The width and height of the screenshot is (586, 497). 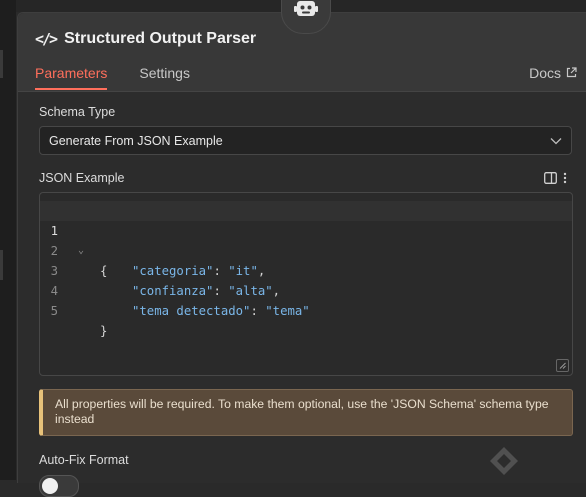 I want to click on code-line: 1 ⌄ {, so click(x=74, y=239).